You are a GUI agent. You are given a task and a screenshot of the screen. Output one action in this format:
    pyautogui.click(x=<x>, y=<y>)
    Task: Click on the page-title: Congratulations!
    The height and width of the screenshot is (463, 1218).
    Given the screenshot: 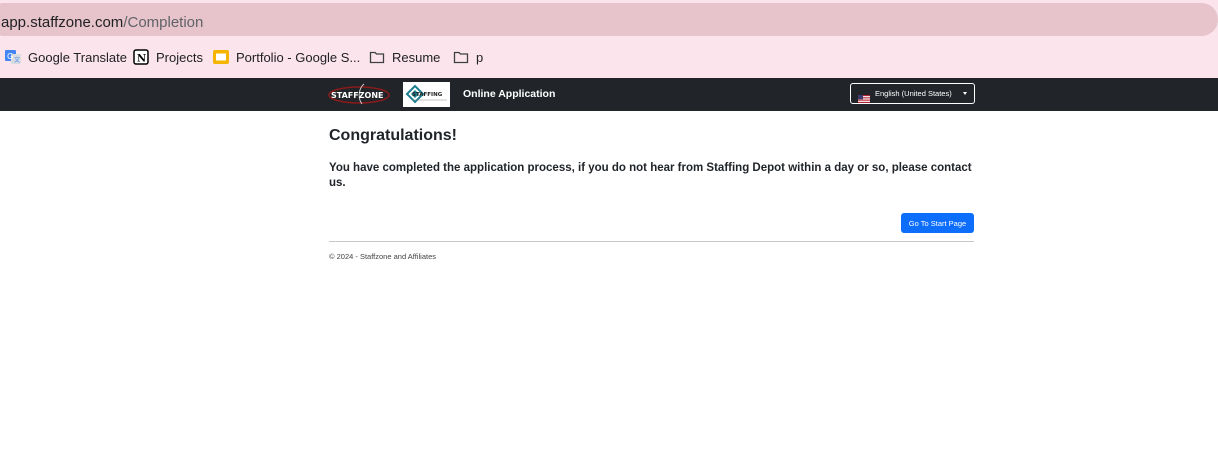 What is the action you would take?
    pyautogui.click(x=393, y=135)
    